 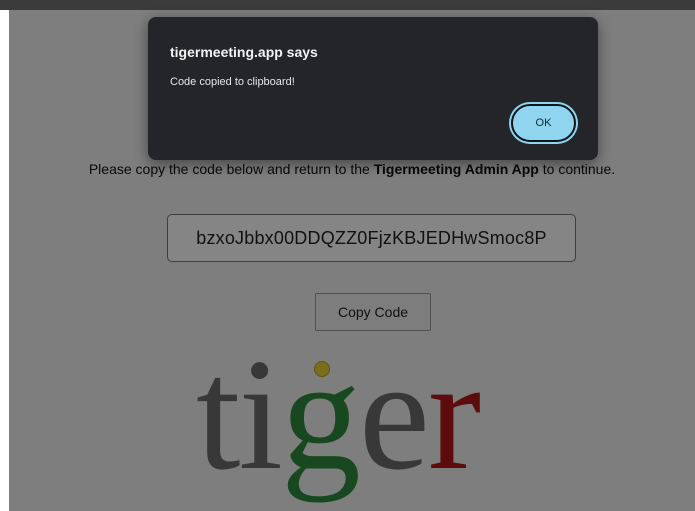 I want to click on dialog-title: tigermeeting.app says, so click(x=244, y=52).